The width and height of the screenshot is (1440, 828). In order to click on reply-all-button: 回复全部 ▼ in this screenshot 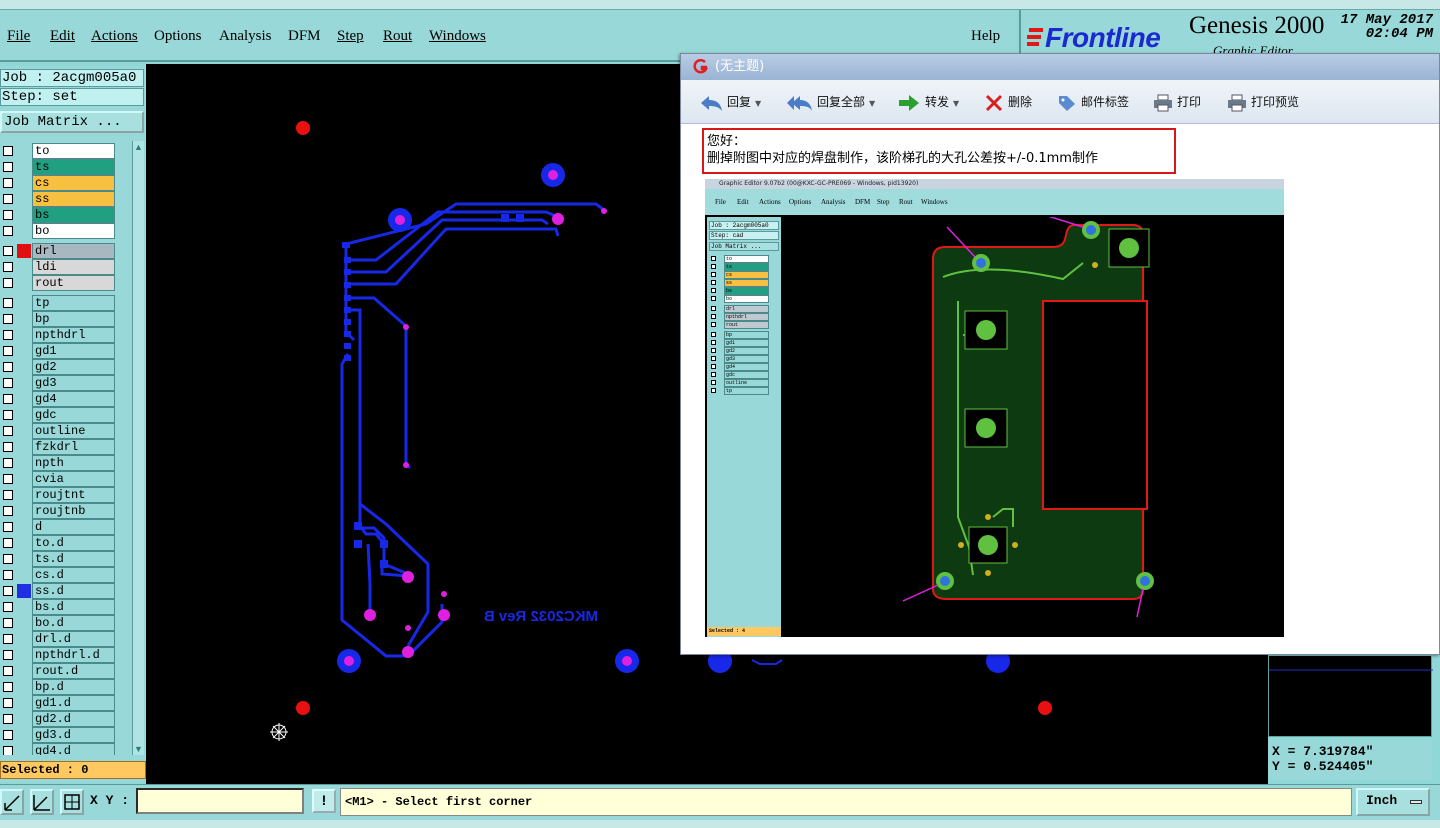, I will do `click(830, 102)`.